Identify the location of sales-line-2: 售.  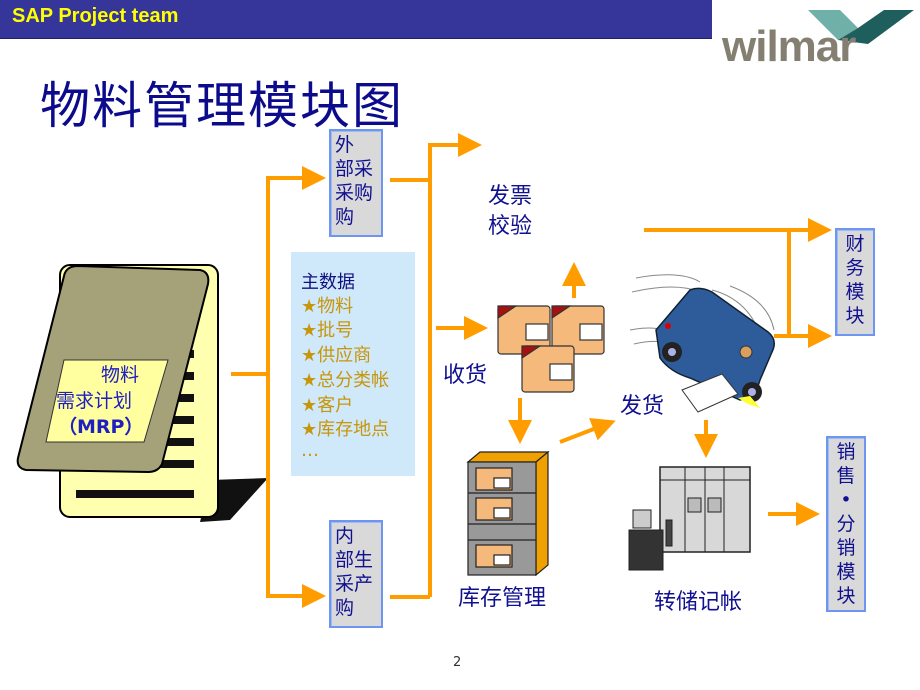
(846, 476).